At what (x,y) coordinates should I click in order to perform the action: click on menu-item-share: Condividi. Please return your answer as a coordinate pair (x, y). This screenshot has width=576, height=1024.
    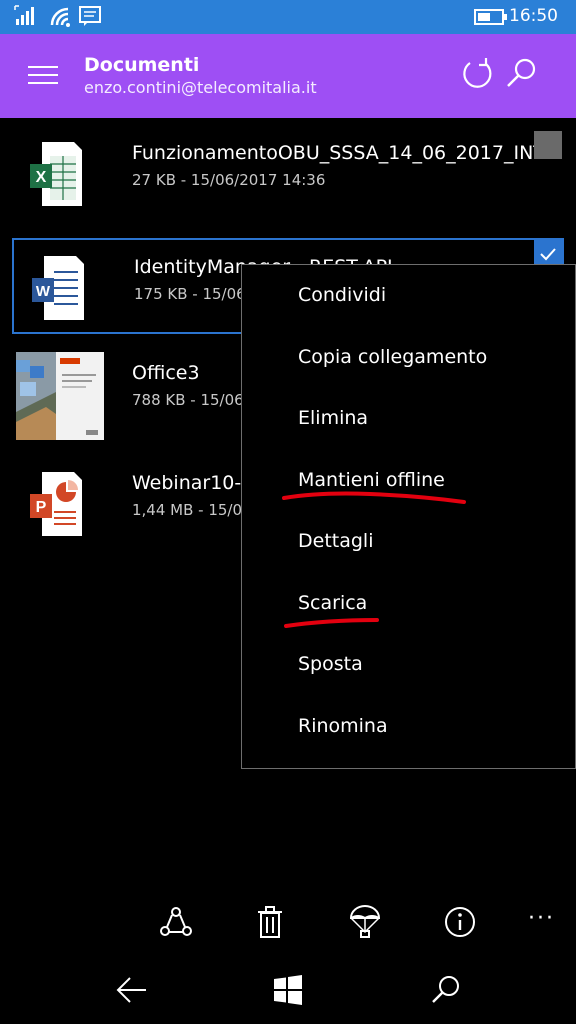
    Looking at the image, I should click on (342, 295).